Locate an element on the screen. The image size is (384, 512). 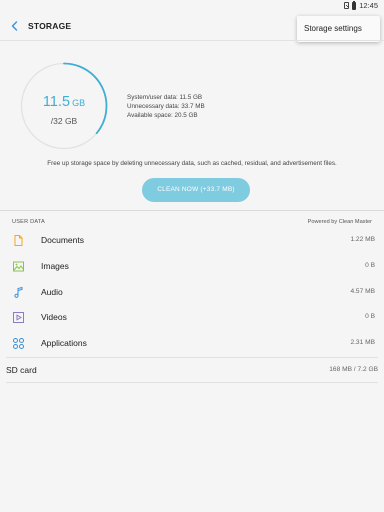
sim-icon is located at coordinates (347, 5).